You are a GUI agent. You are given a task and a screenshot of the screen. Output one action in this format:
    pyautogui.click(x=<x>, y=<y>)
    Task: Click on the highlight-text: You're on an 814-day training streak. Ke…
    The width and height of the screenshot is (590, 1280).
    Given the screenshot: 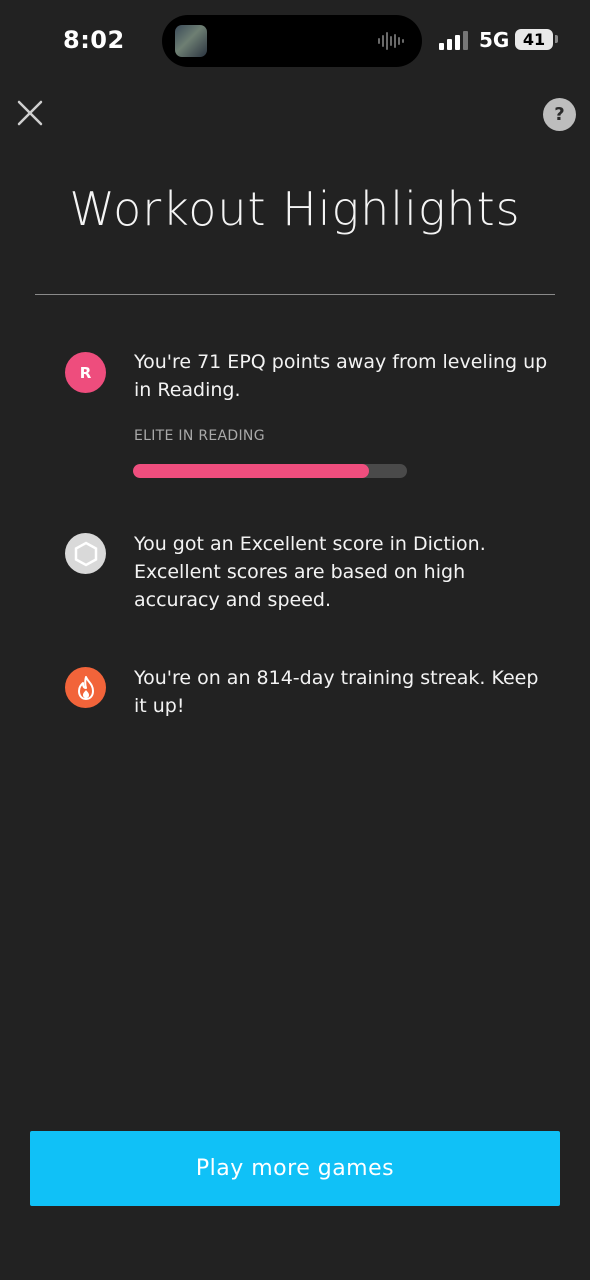 What is the action you would take?
    pyautogui.click(x=336, y=692)
    